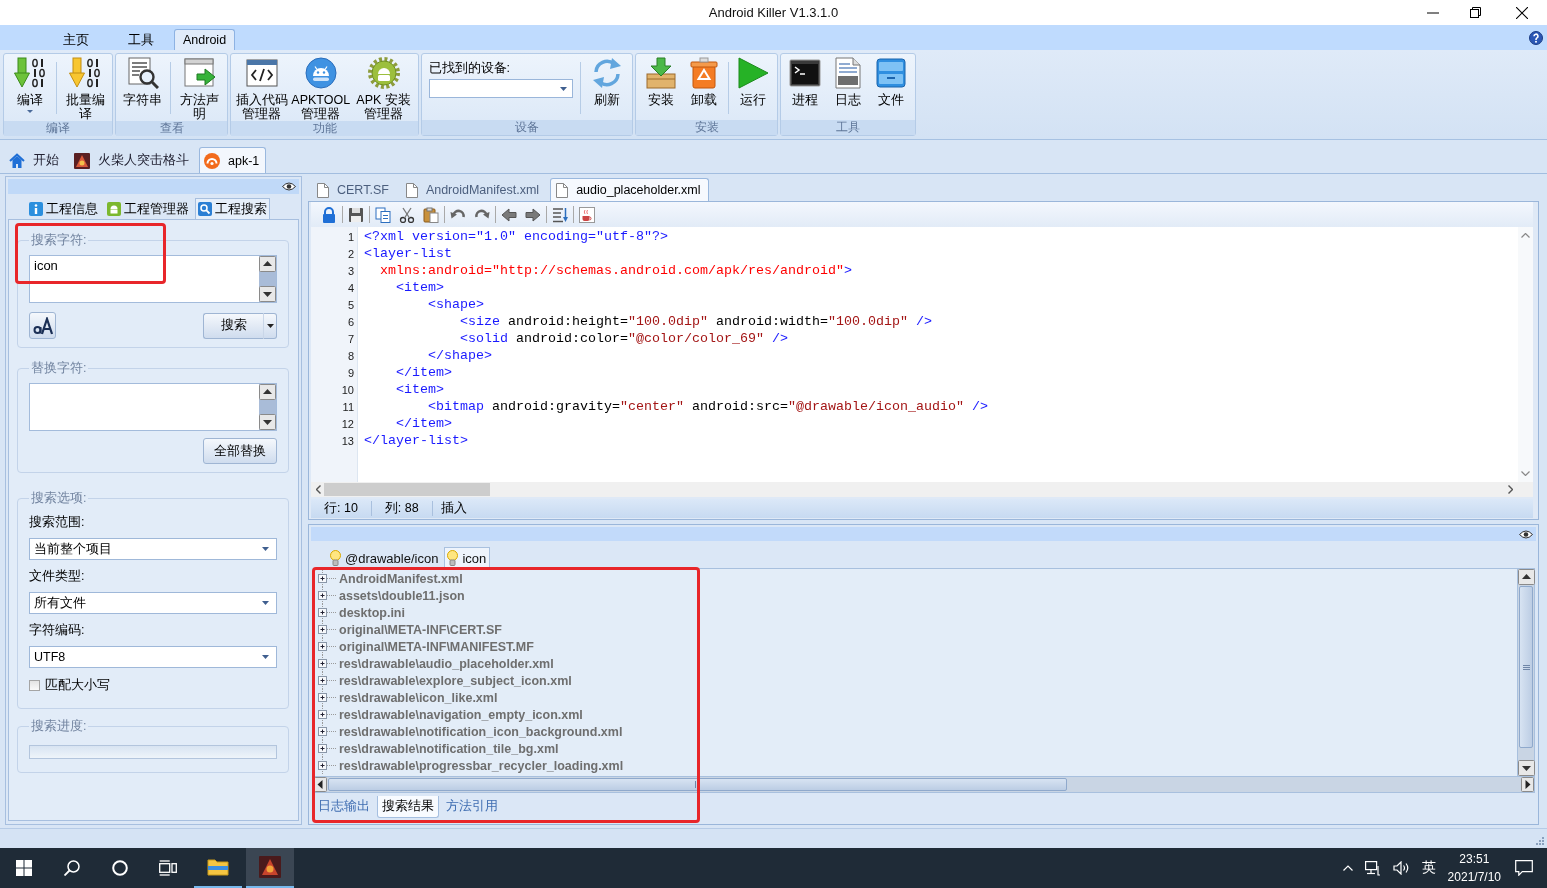  I want to click on ribbon-button: 批量编译, so click(85, 88).